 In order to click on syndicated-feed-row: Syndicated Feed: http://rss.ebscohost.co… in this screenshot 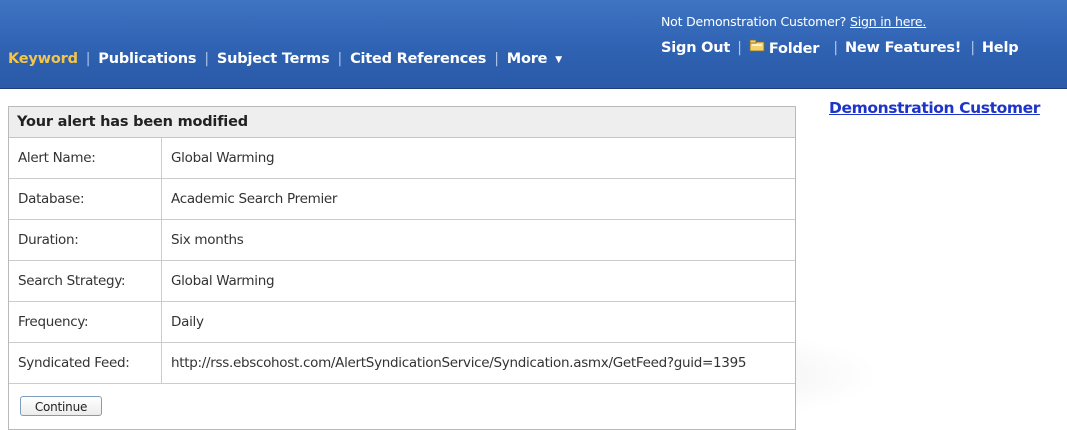, I will do `click(402, 363)`.